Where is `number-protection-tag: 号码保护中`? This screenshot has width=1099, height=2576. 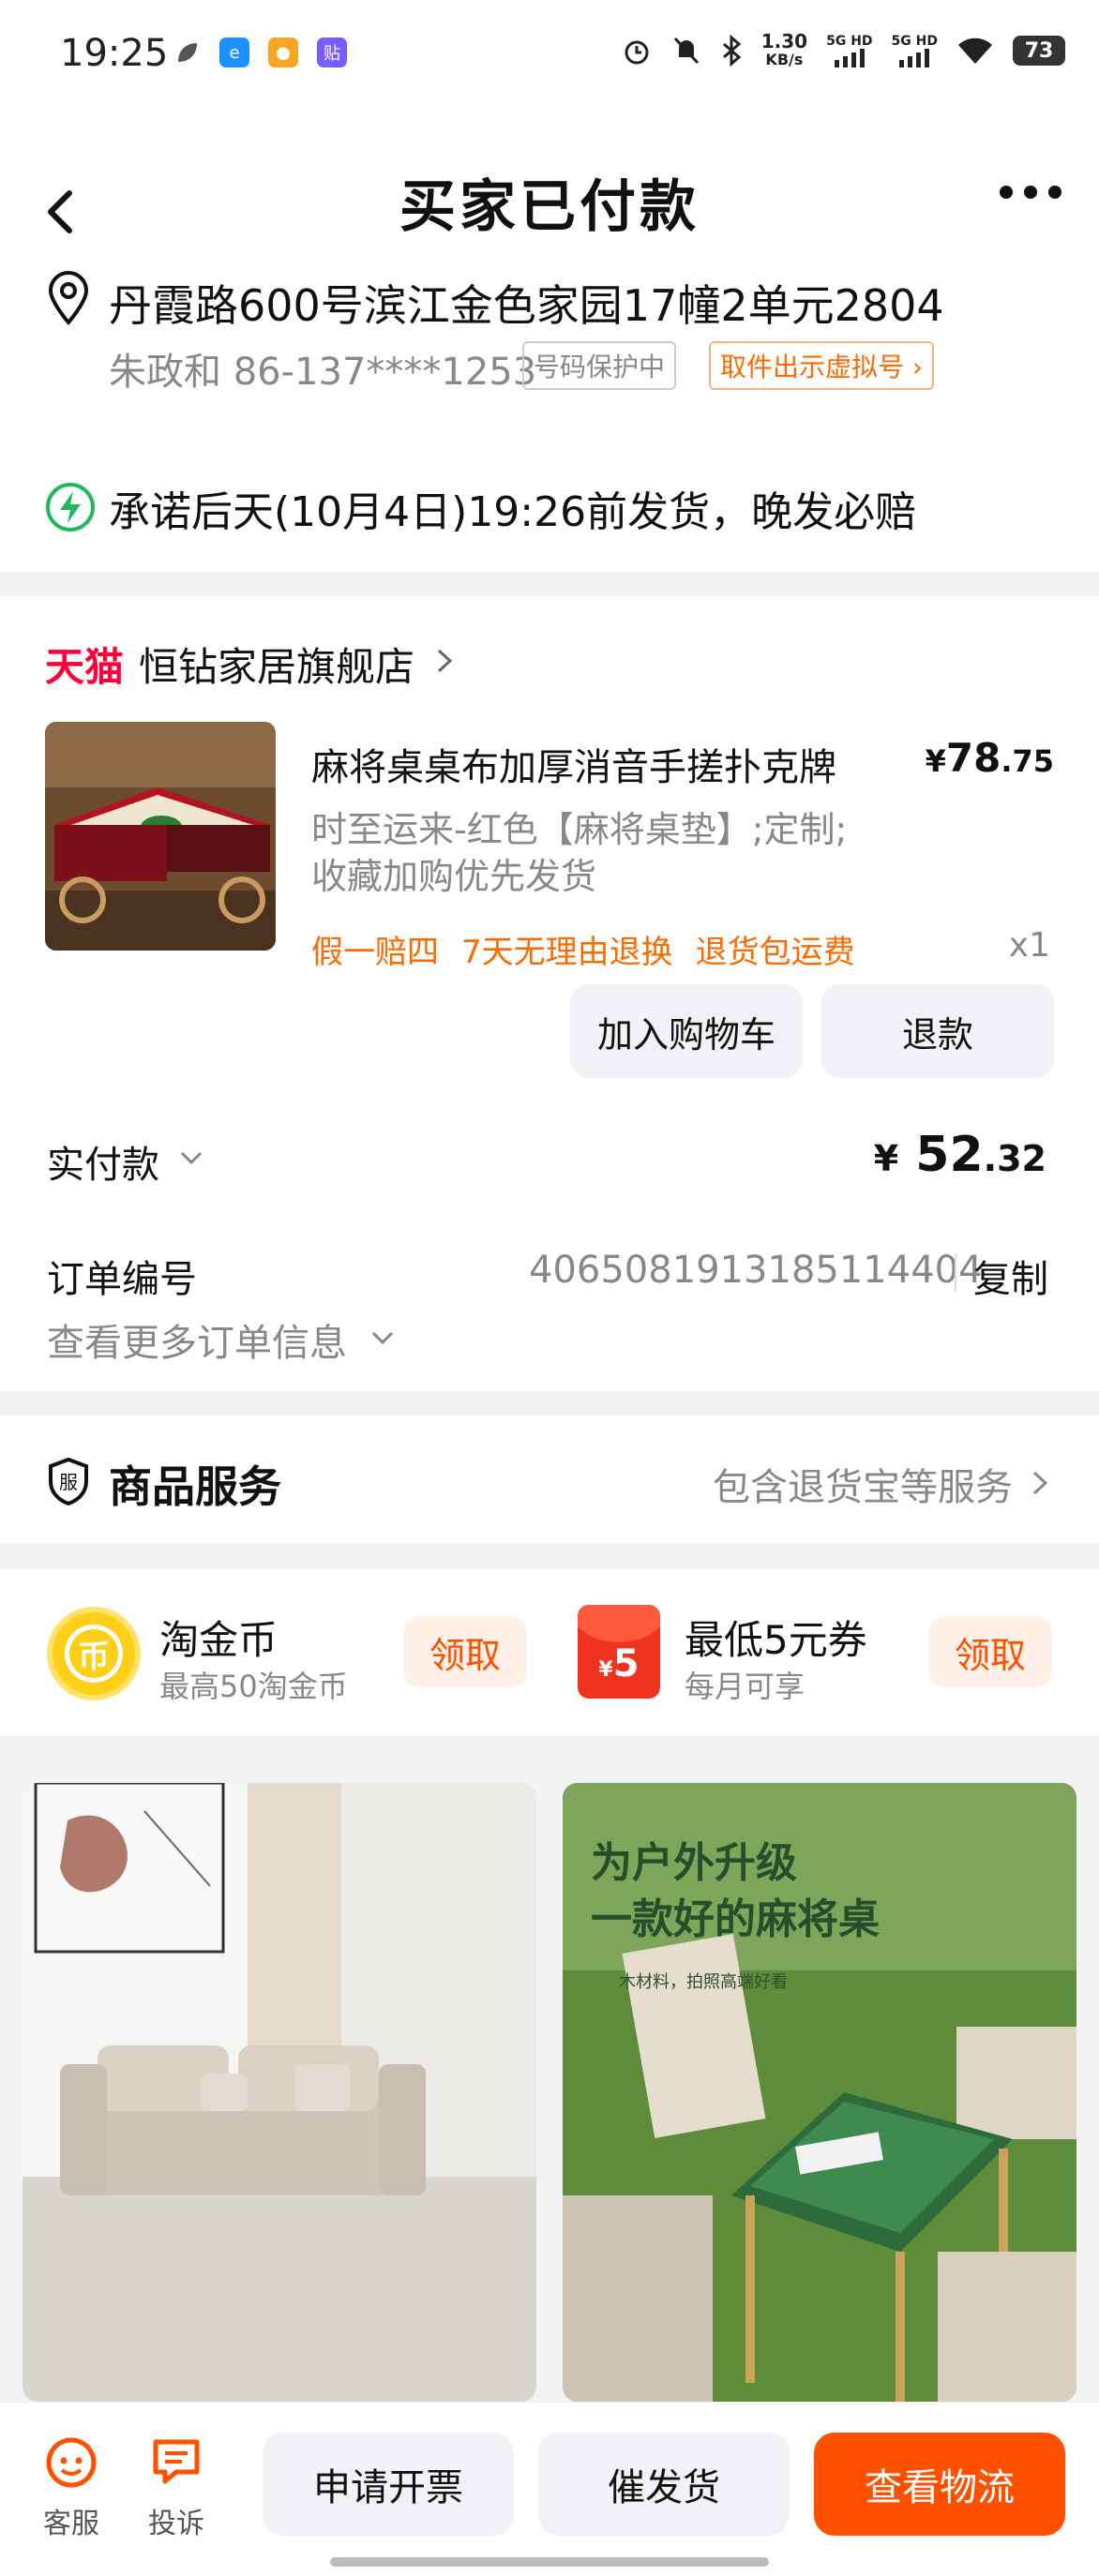 number-protection-tag: 号码保护中 is located at coordinates (599, 366).